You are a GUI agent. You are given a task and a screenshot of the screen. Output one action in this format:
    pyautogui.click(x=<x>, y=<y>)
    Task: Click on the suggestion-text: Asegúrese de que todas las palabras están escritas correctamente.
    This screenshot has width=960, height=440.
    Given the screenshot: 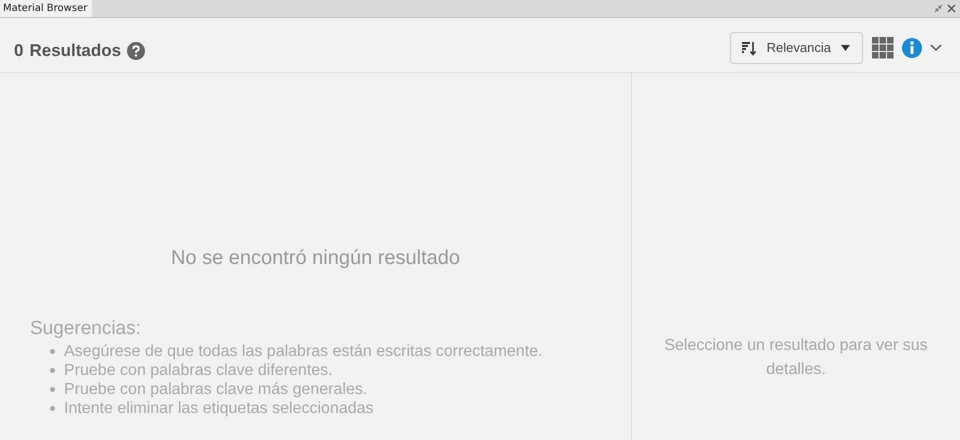 What is the action you would take?
    pyautogui.click(x=303, y=351)
    